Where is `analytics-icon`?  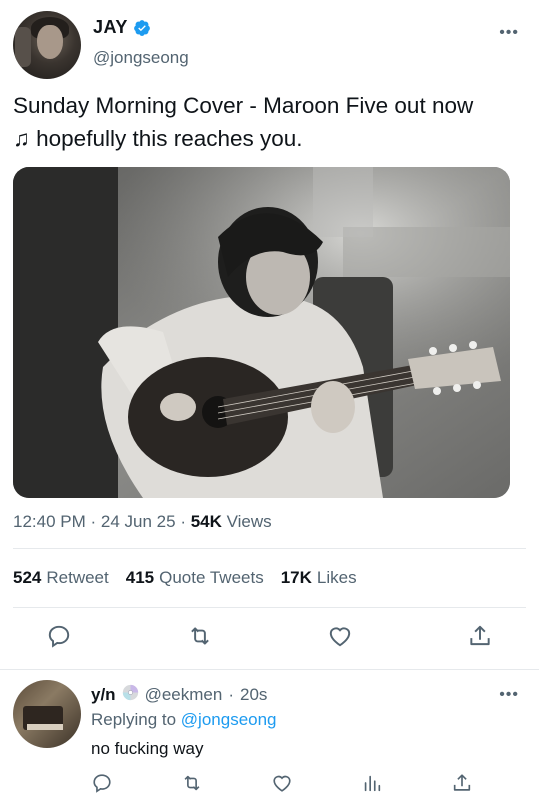 analytics-icon is located at coordinates (373, 784).